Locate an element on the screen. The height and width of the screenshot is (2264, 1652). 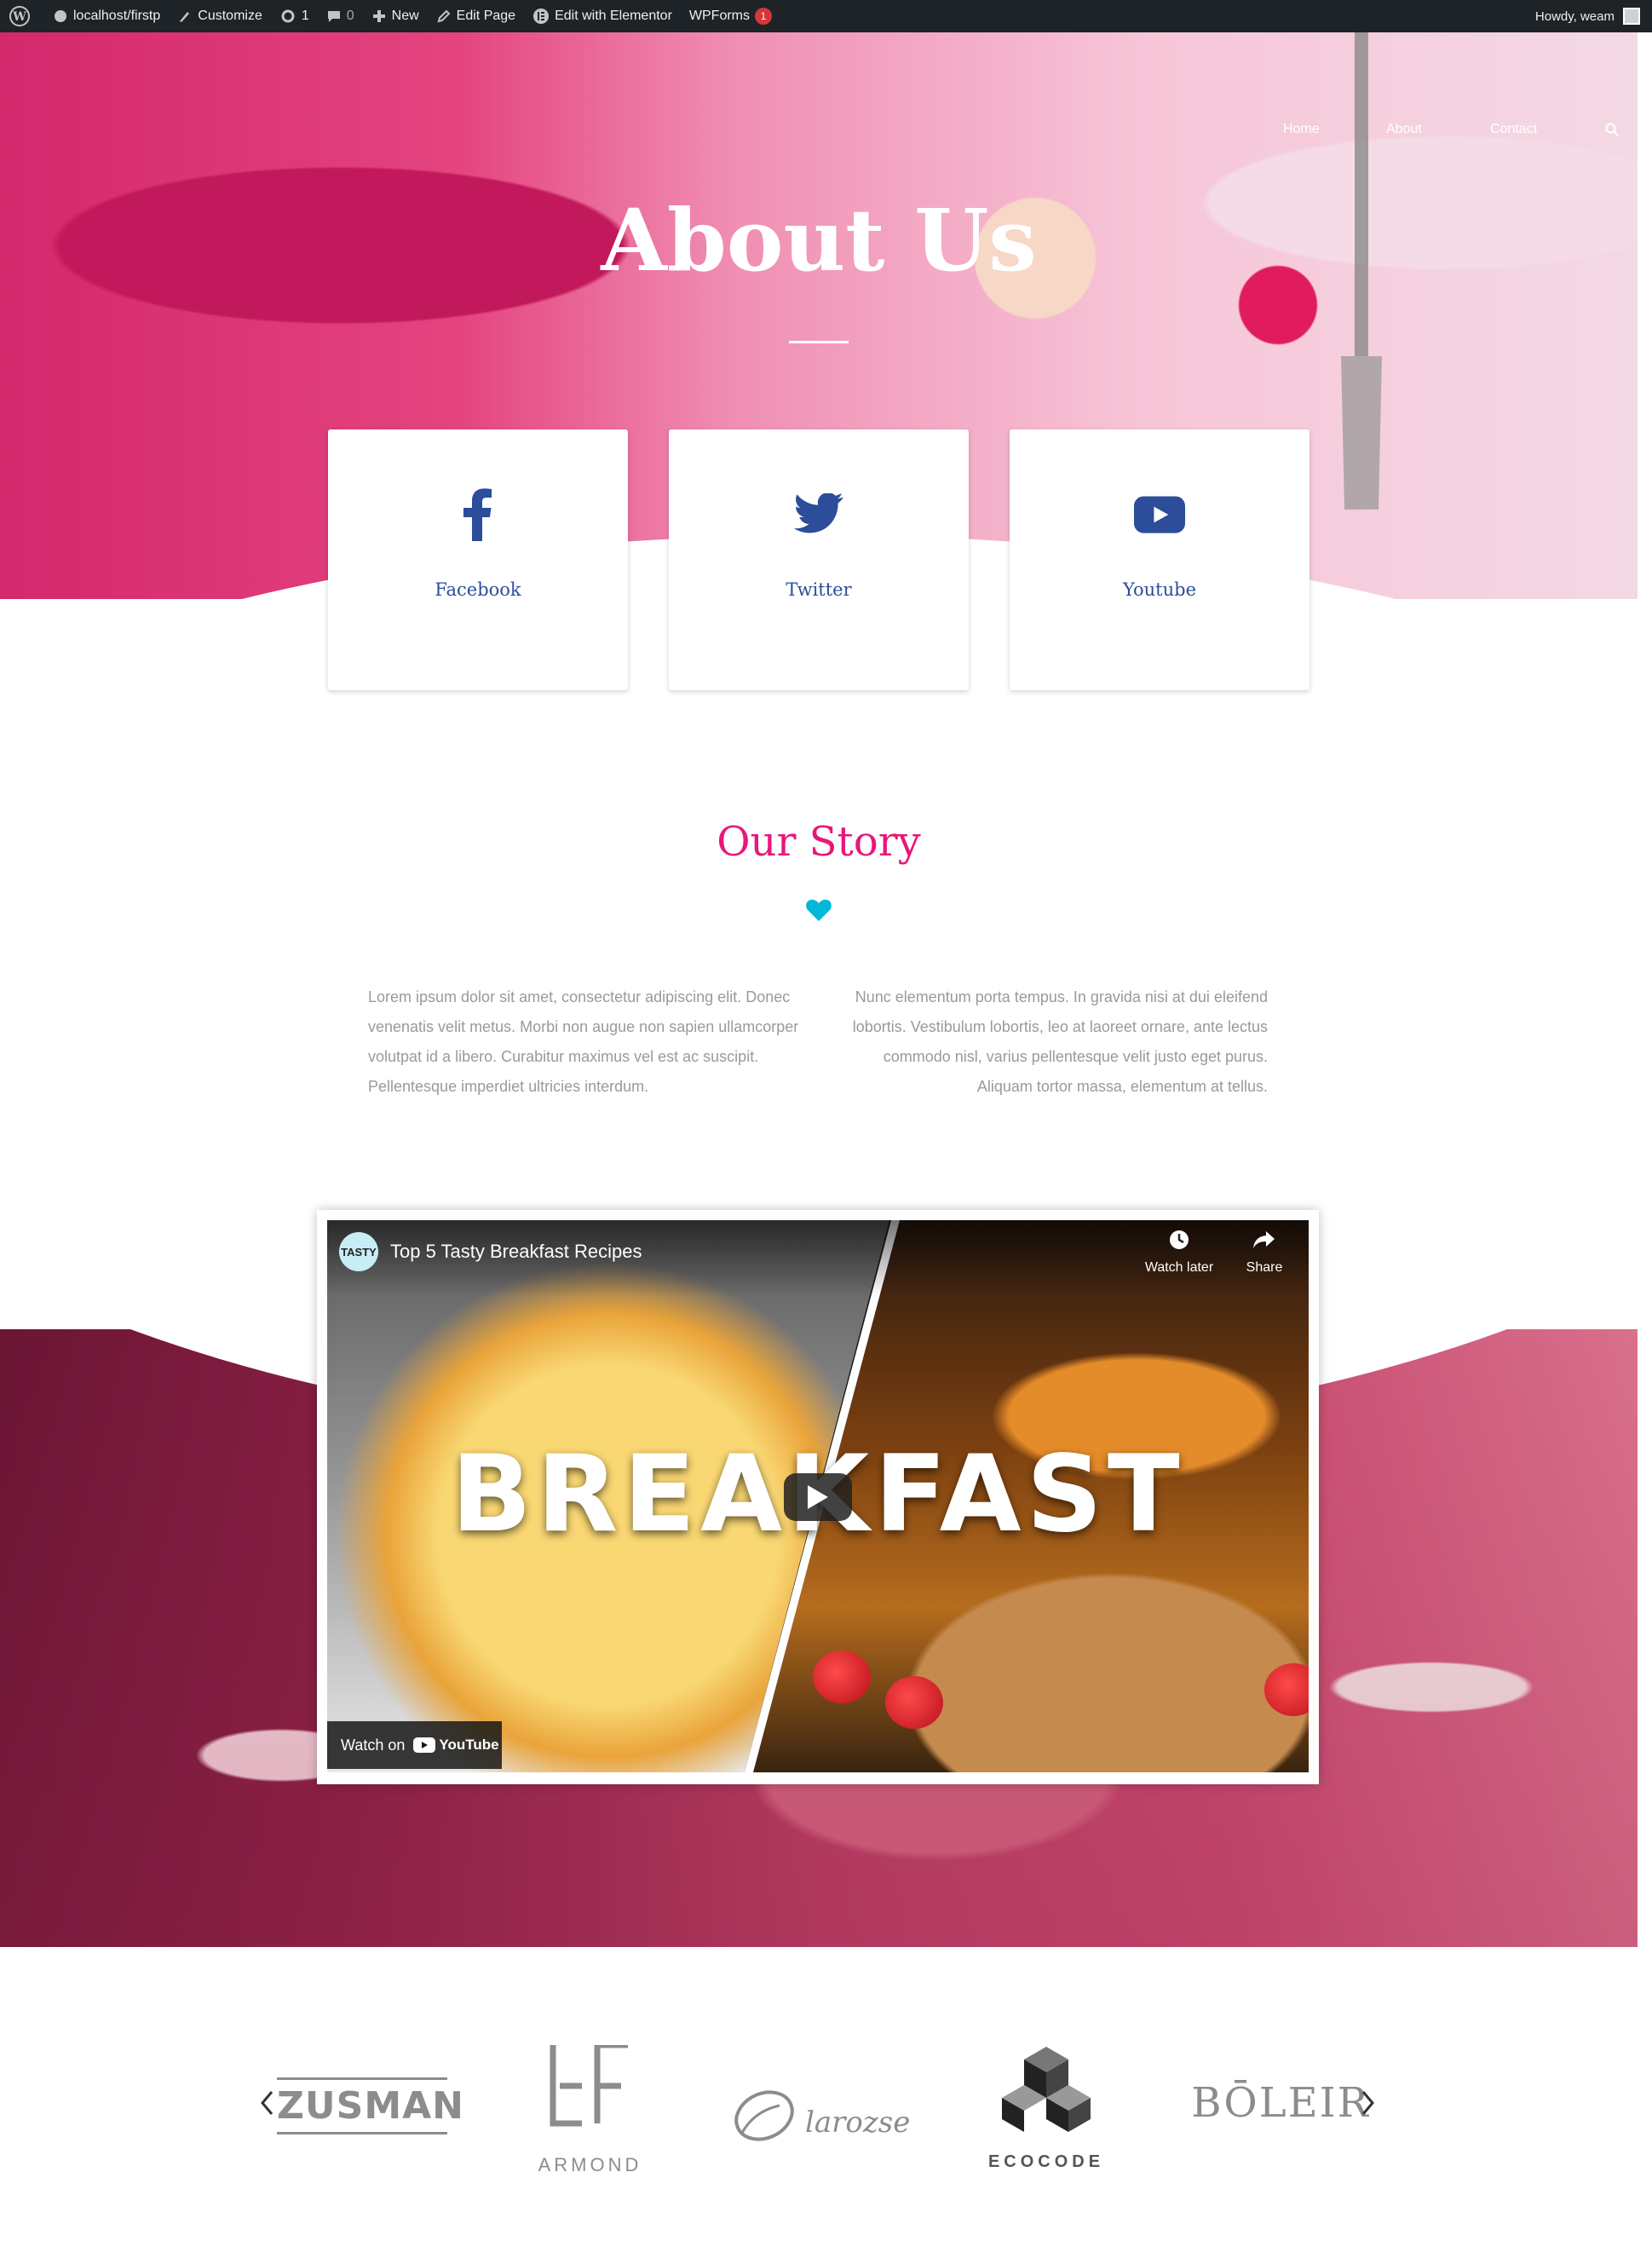
watch-on-youtube-button: Watch on YouTube is located at coordinates (414, 1745).